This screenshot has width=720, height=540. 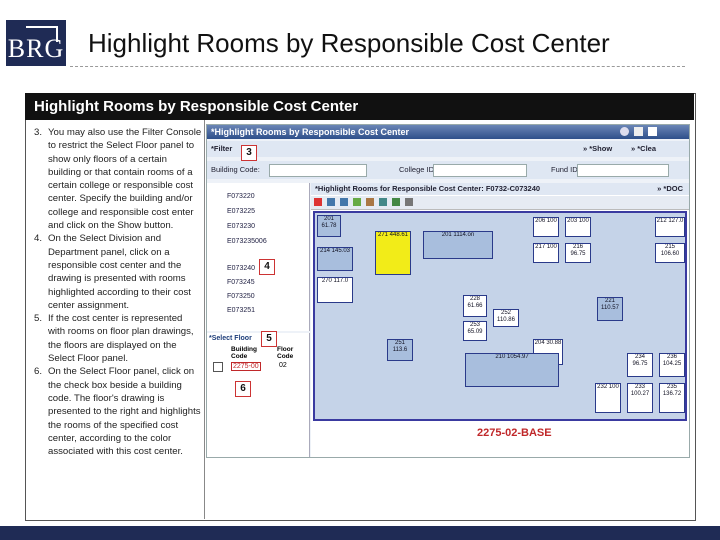 What do you see at coordinates (285, 353) in the screenshot?
I see `col-floor-header: Floor Code` at bounding box center [285, 353].